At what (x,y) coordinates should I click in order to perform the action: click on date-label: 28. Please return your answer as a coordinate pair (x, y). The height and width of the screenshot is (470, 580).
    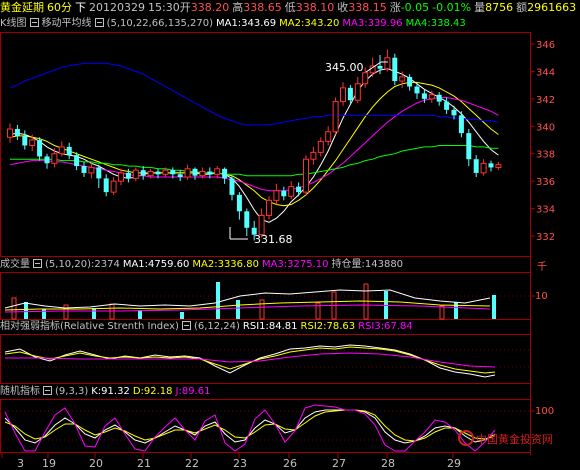
    Looking at the image, I should click on (388, 463).